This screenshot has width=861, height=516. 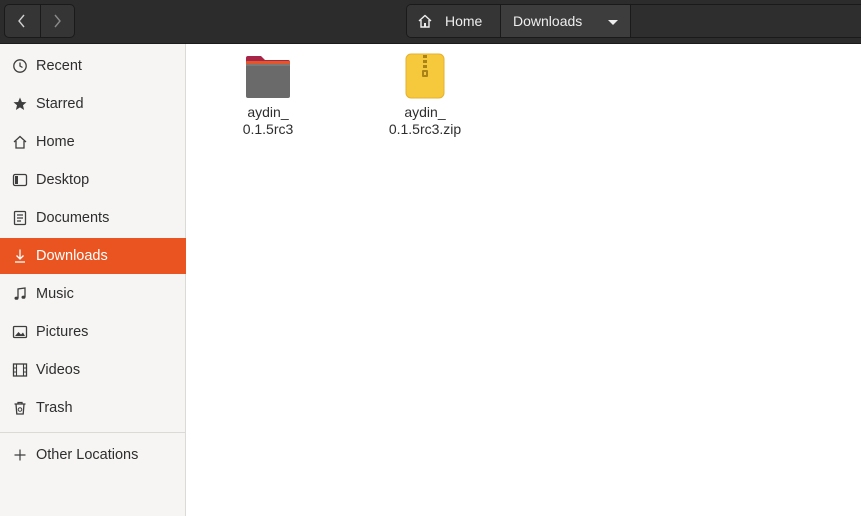 I want to click on forward-button, so click(x=57, y=21).